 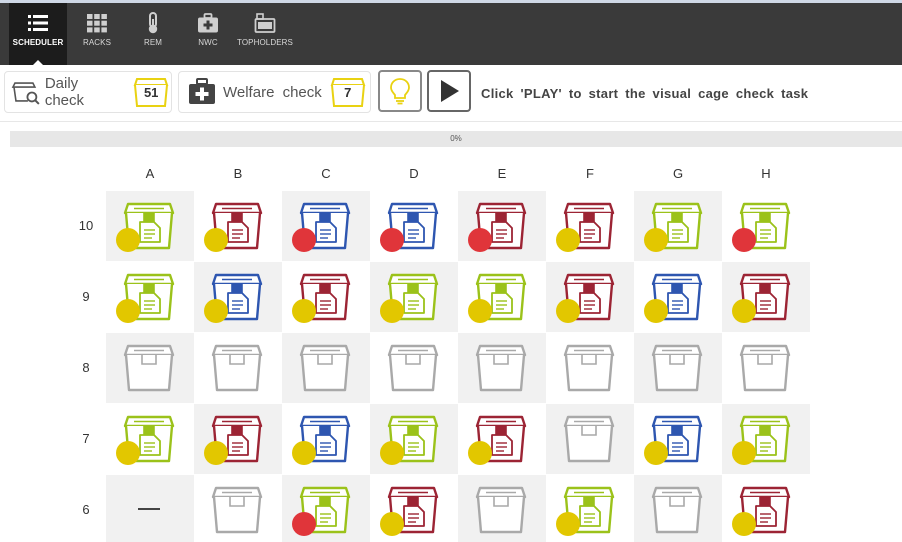 What do you see at coordinates (766, 226) in the screenshot?
I see `rack-cell-h10` at bounding box center [766, 226].